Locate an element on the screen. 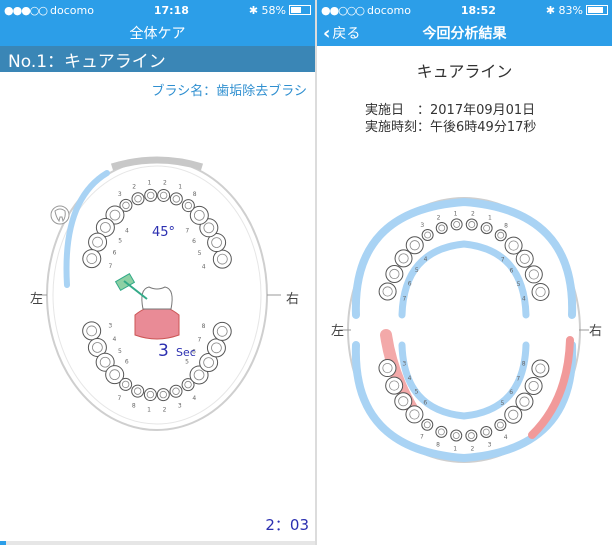  seconds-value: 3 is located at coordinates (163, 351).